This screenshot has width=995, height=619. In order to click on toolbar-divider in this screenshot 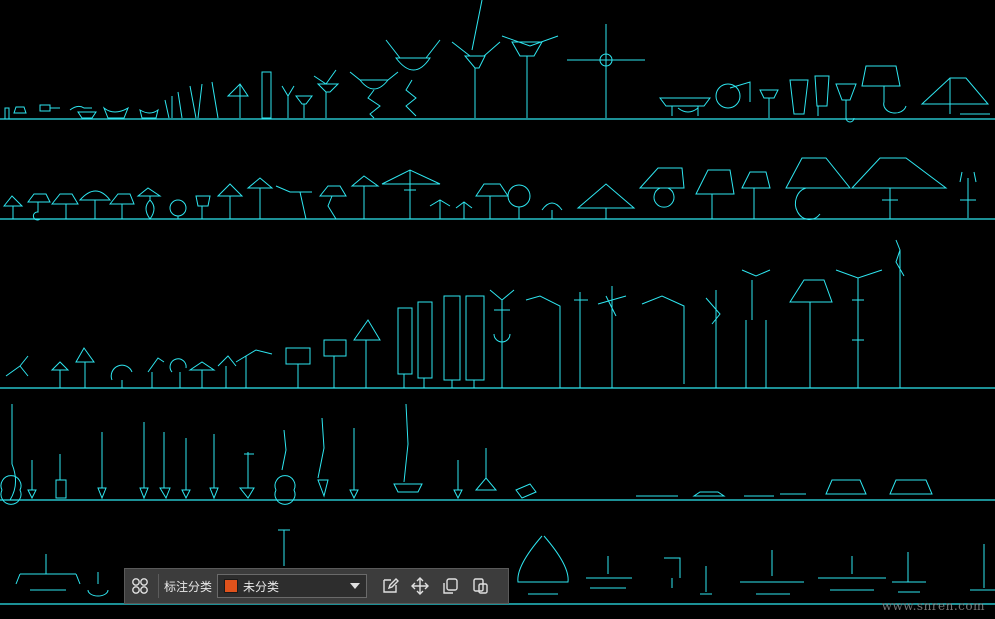, I will do `click(158, 586)`.